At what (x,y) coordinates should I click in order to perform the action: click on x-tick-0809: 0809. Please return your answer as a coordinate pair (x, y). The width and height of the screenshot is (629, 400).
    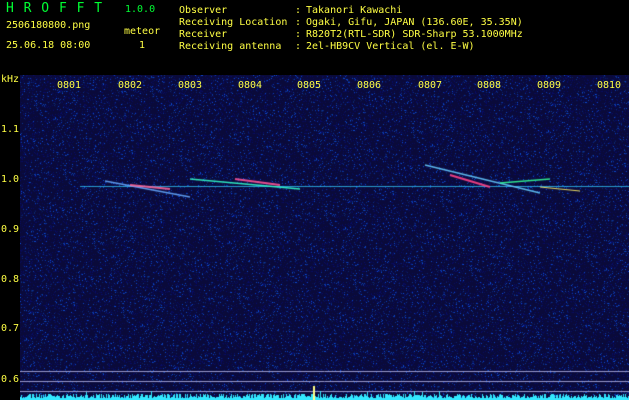
    Looking at the image, I should click on (549, 85).